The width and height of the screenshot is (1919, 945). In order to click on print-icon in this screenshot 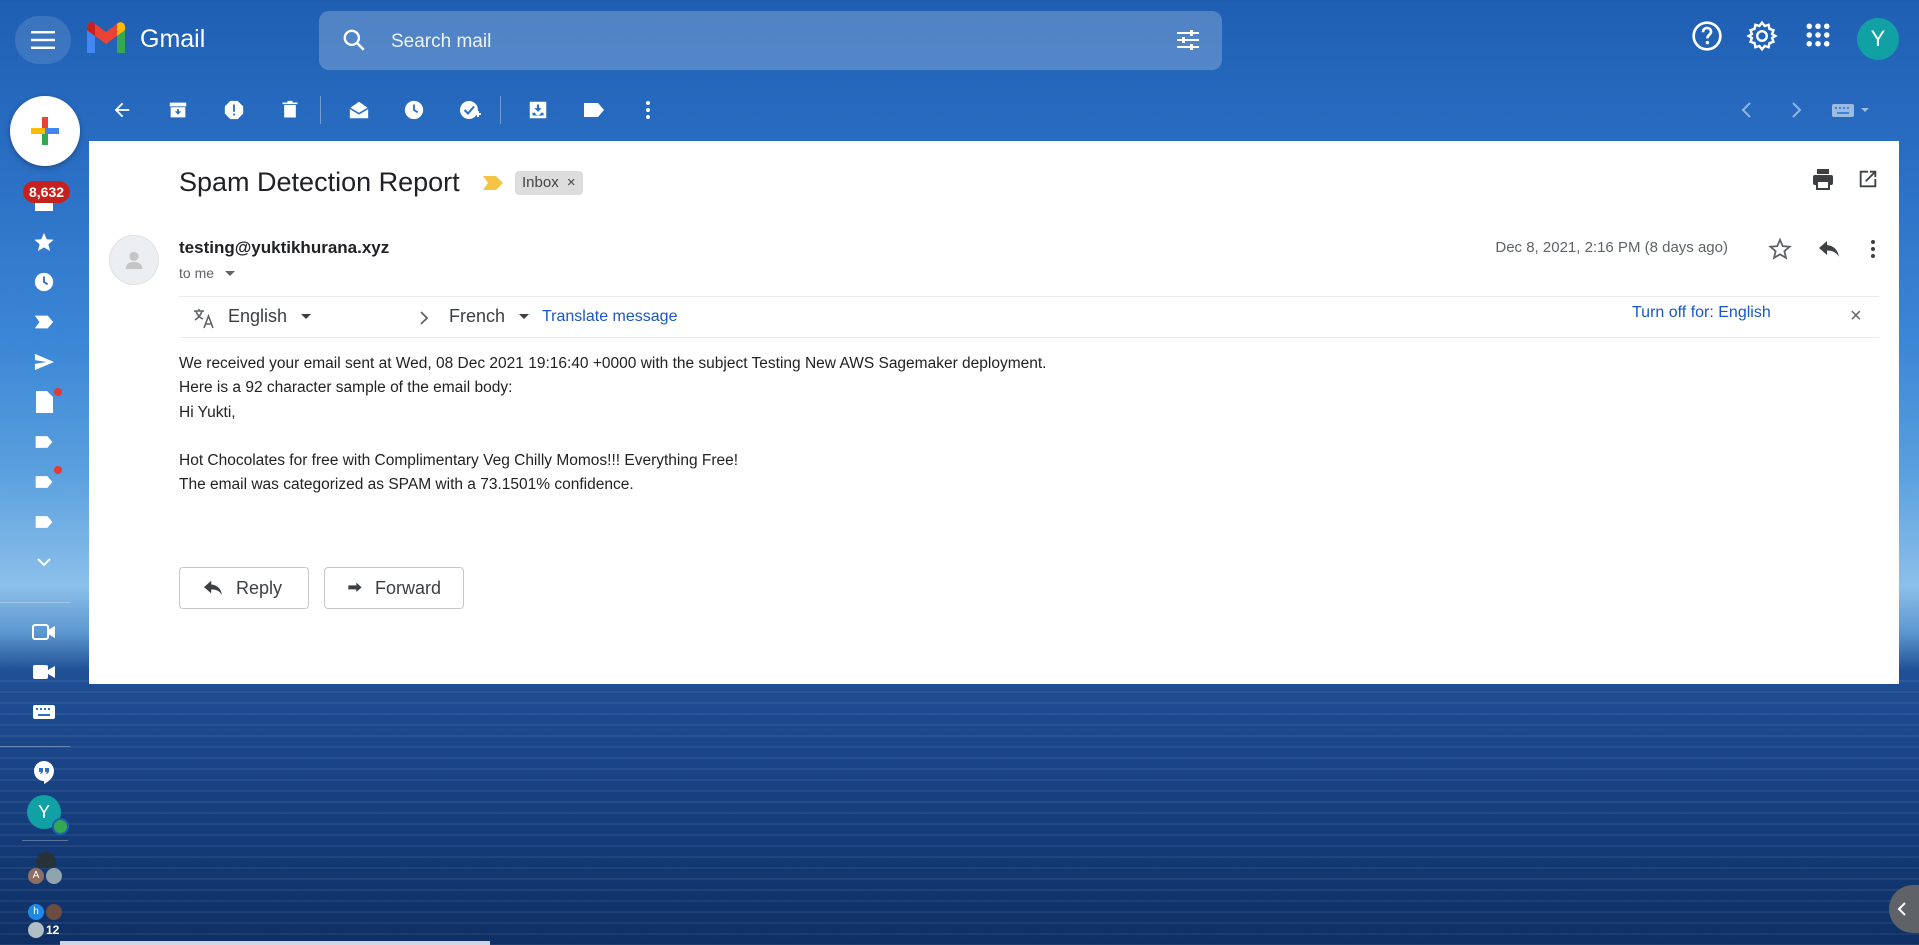, I will do `click(1823, 179)`.